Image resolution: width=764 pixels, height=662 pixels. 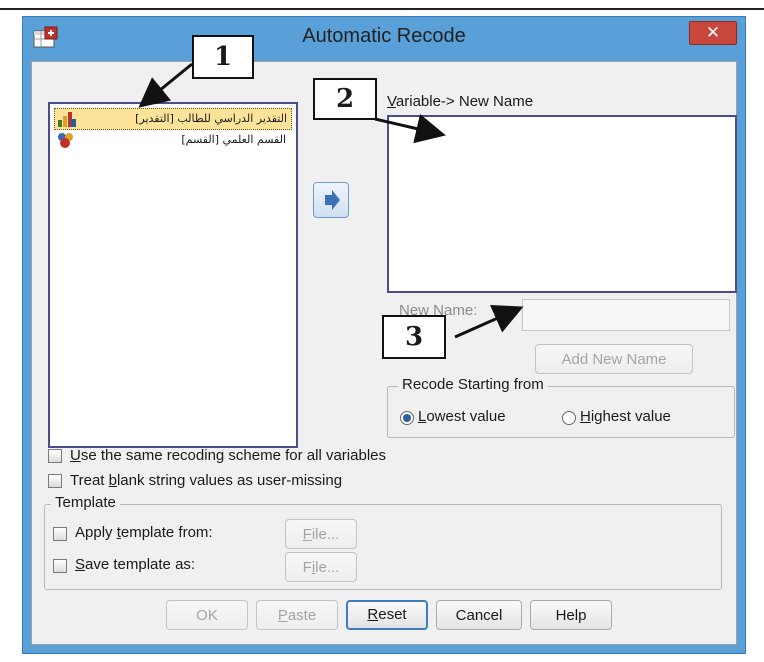 I want to click on callout-1: 1, so click(x=223, y=57).